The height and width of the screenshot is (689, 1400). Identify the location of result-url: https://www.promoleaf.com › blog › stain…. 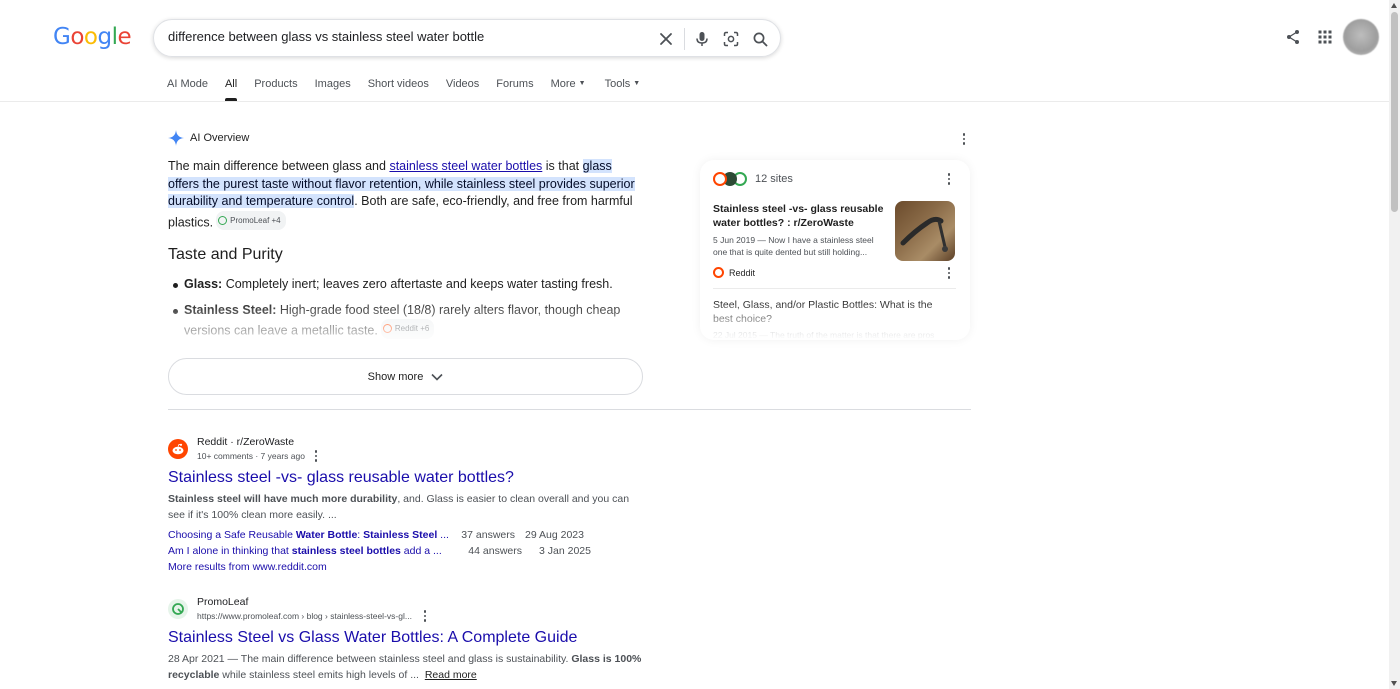
(304, 616).